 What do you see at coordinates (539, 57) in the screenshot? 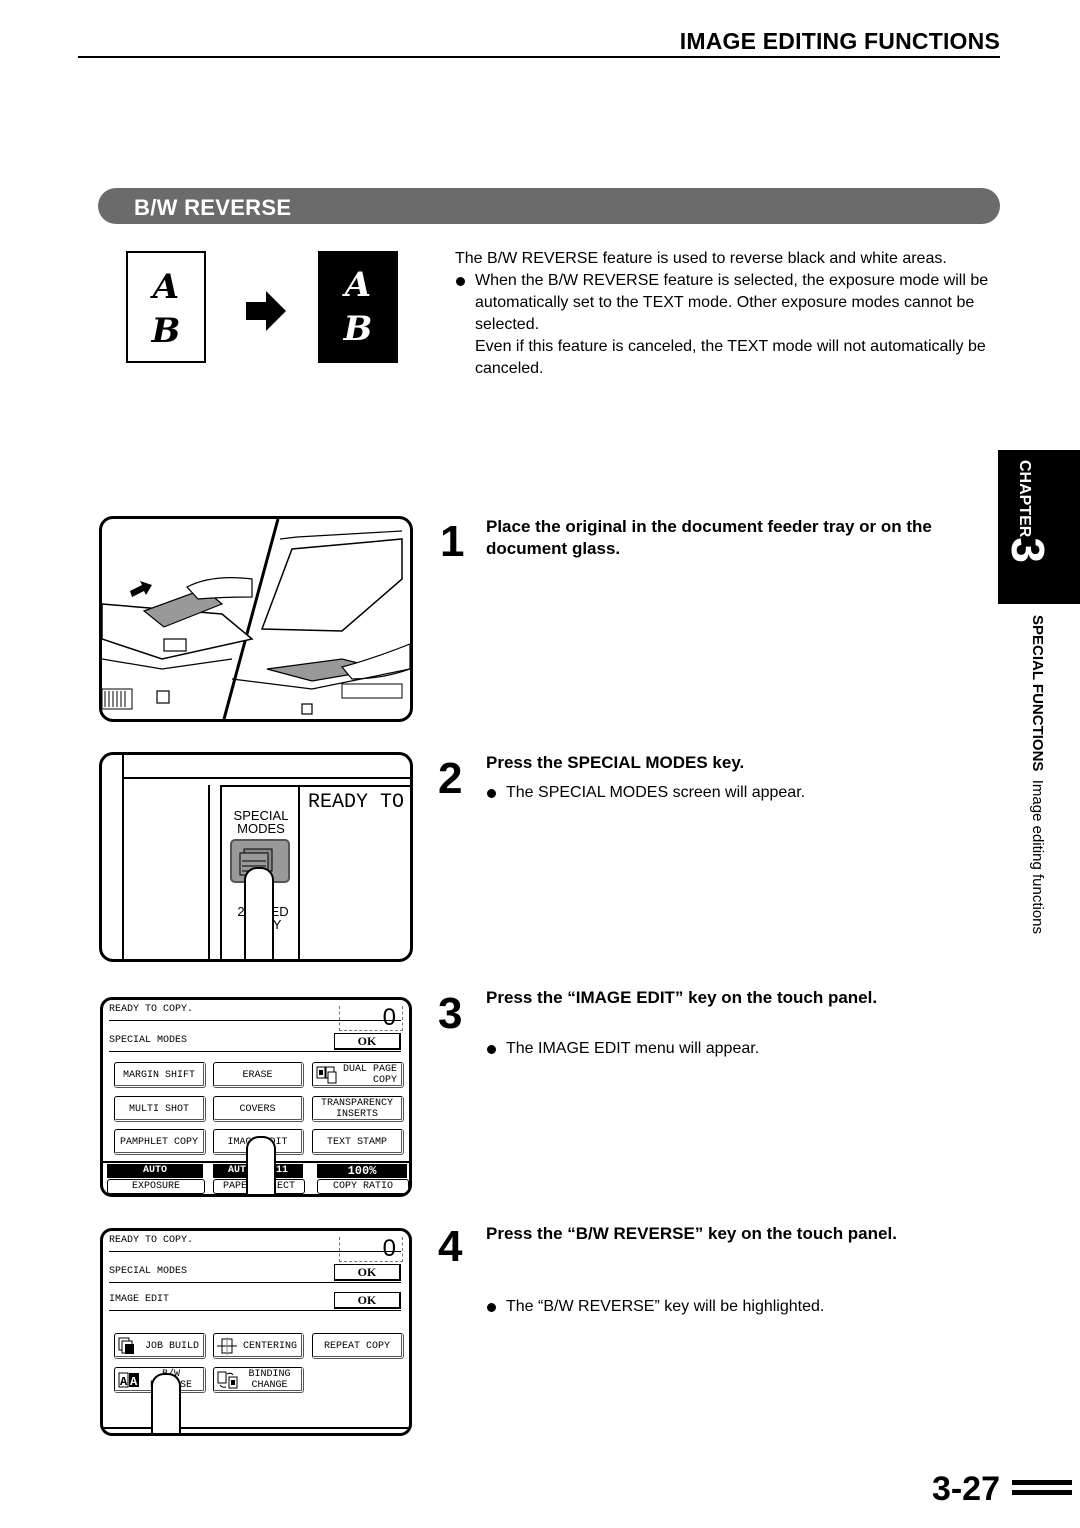
I see `header-rule` at bounding box center [539, 57].